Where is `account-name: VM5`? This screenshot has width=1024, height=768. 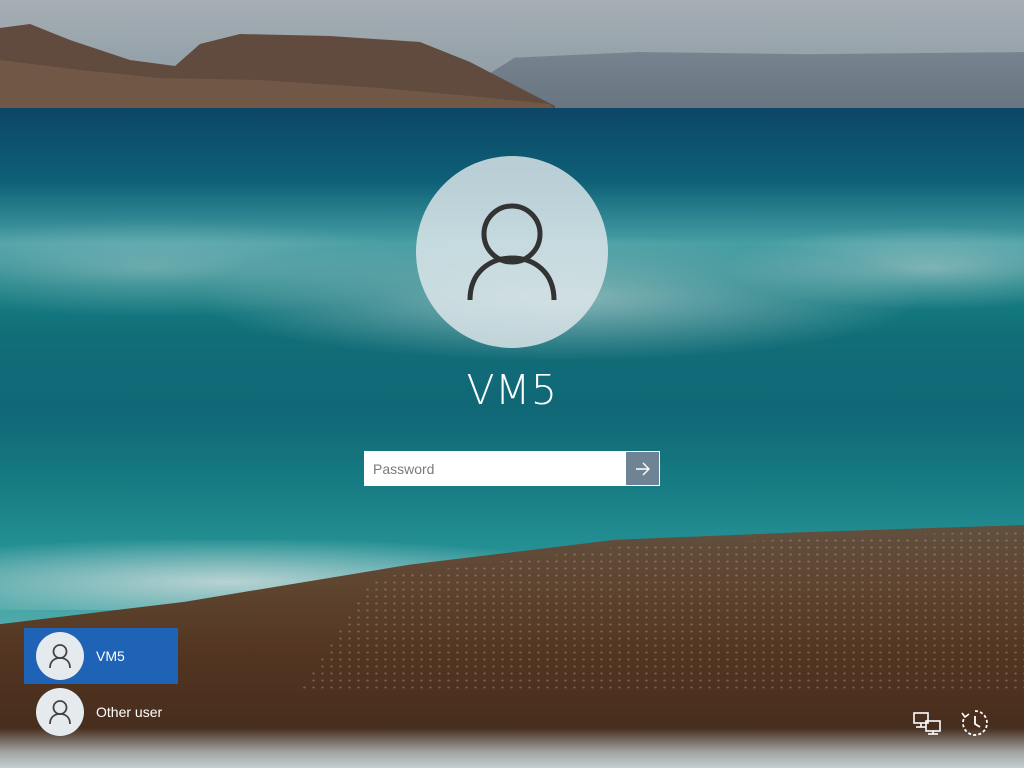 account-name: VM5 is located at coordinates (512, 390).